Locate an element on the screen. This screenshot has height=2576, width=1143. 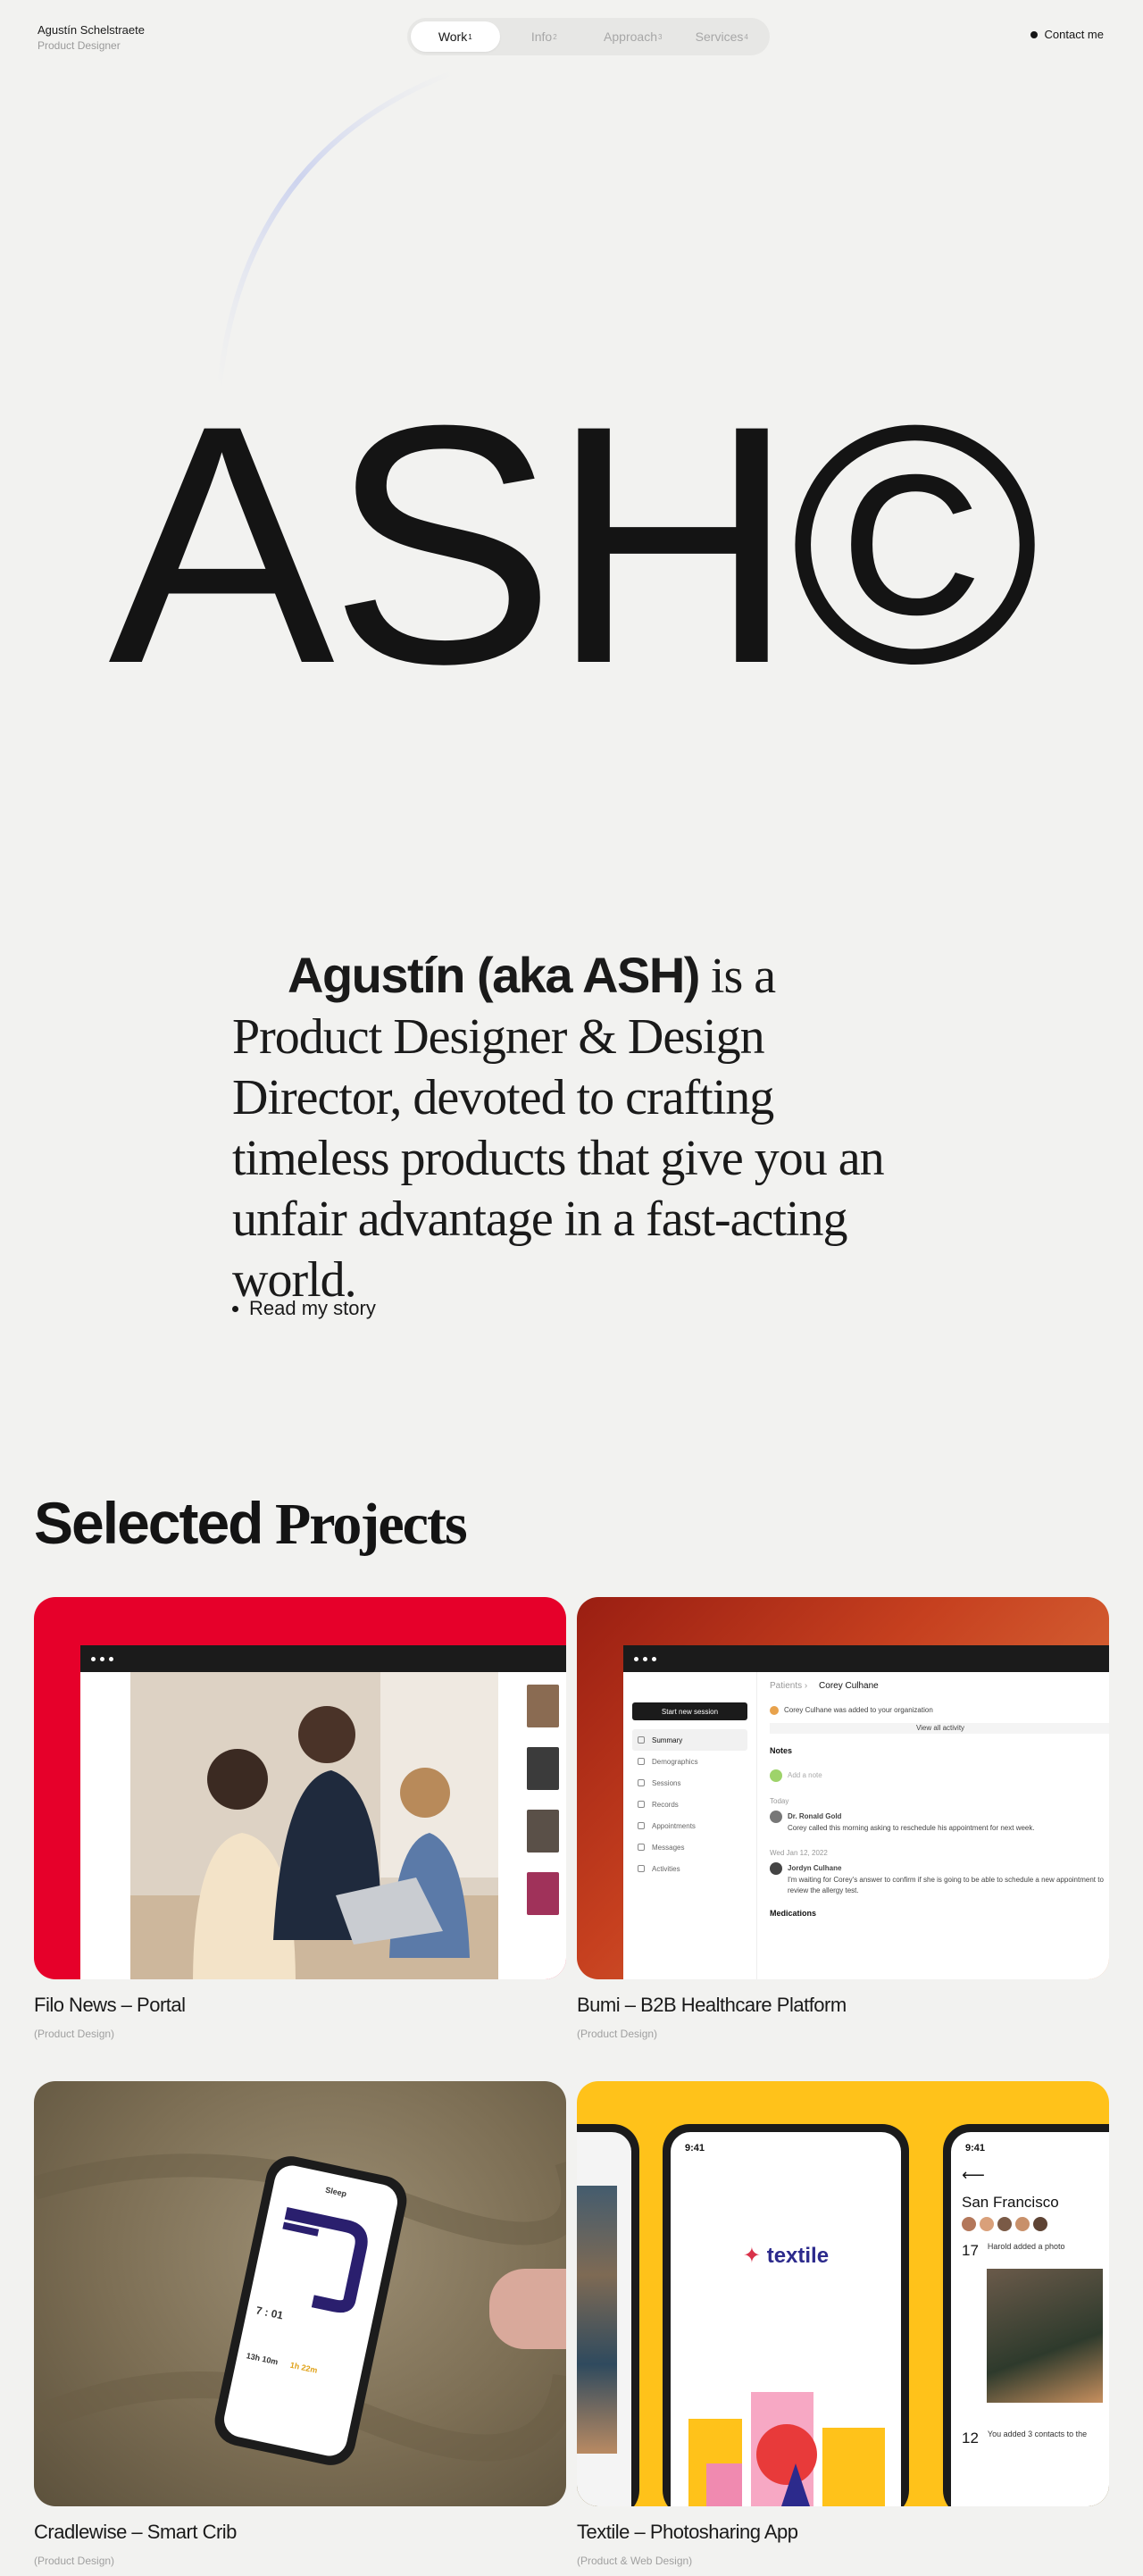
sleep-total: 13h 10m is located at coordinates (262, 2359).